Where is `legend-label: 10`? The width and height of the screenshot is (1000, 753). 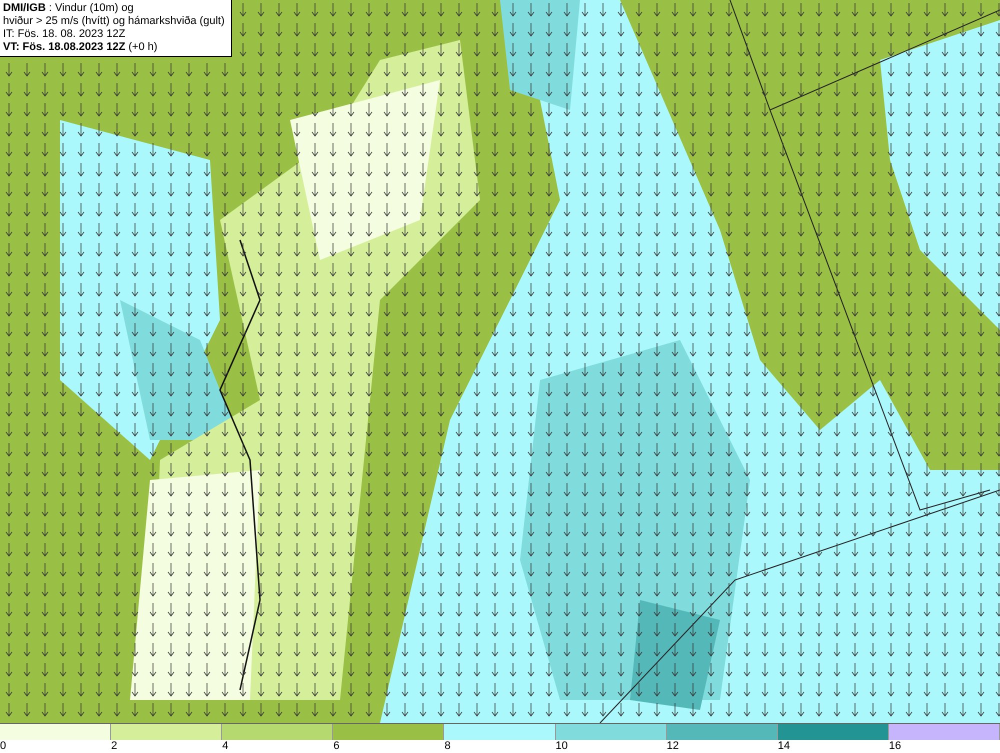
legend-label: 10 is located at coordinates (562, 746).